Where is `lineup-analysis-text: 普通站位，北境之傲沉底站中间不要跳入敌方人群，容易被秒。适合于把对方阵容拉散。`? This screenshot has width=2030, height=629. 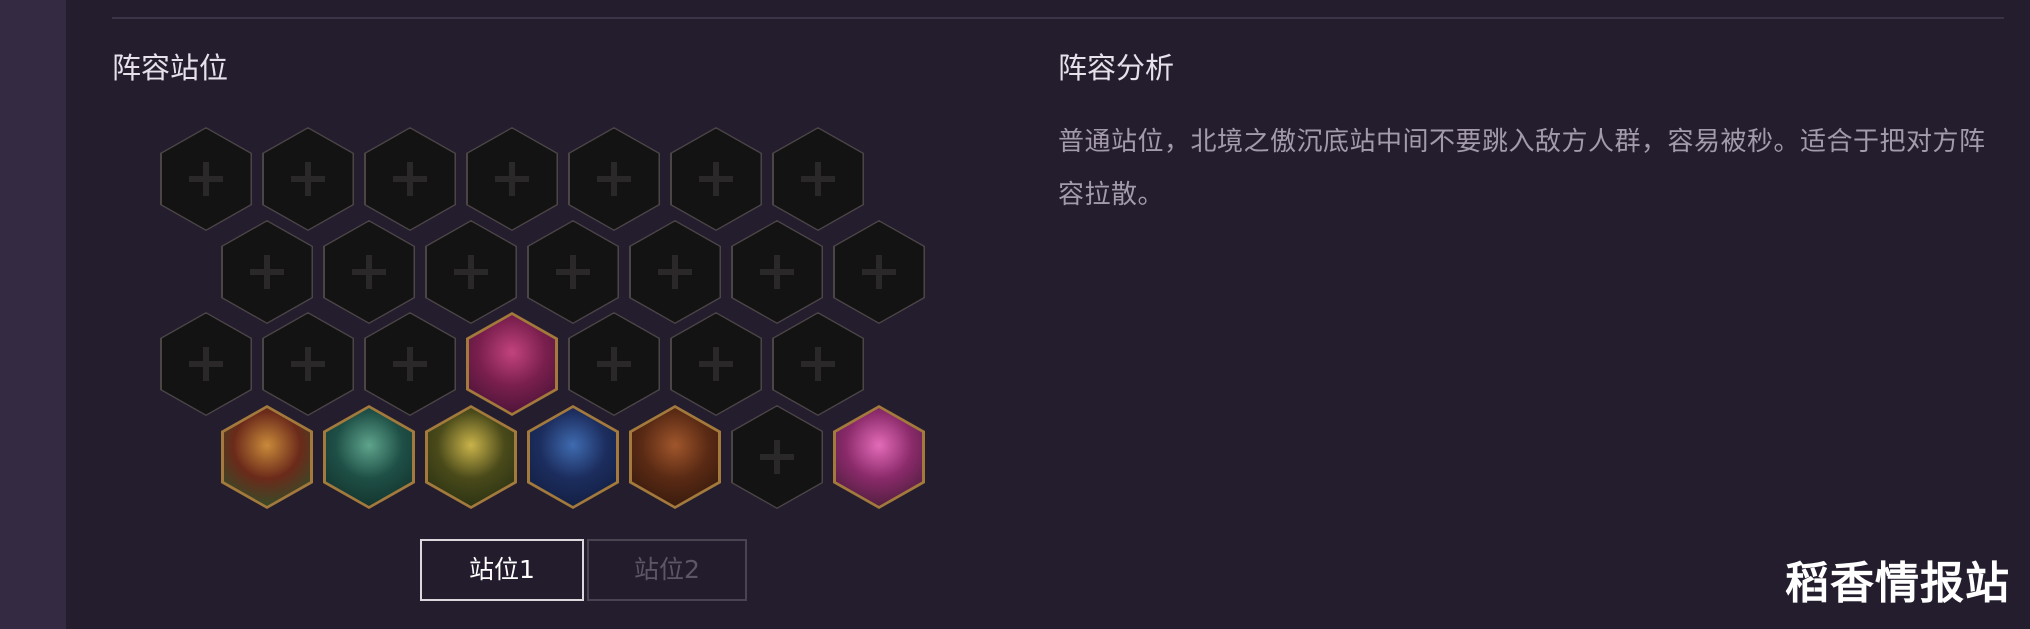
lineup-analysis-text: 普通站位，北境之傲沉底站中间不要跳入敌方人群，容易被秒。适合于把对方阵容拉散。 is located at coordinates (1522, 168).